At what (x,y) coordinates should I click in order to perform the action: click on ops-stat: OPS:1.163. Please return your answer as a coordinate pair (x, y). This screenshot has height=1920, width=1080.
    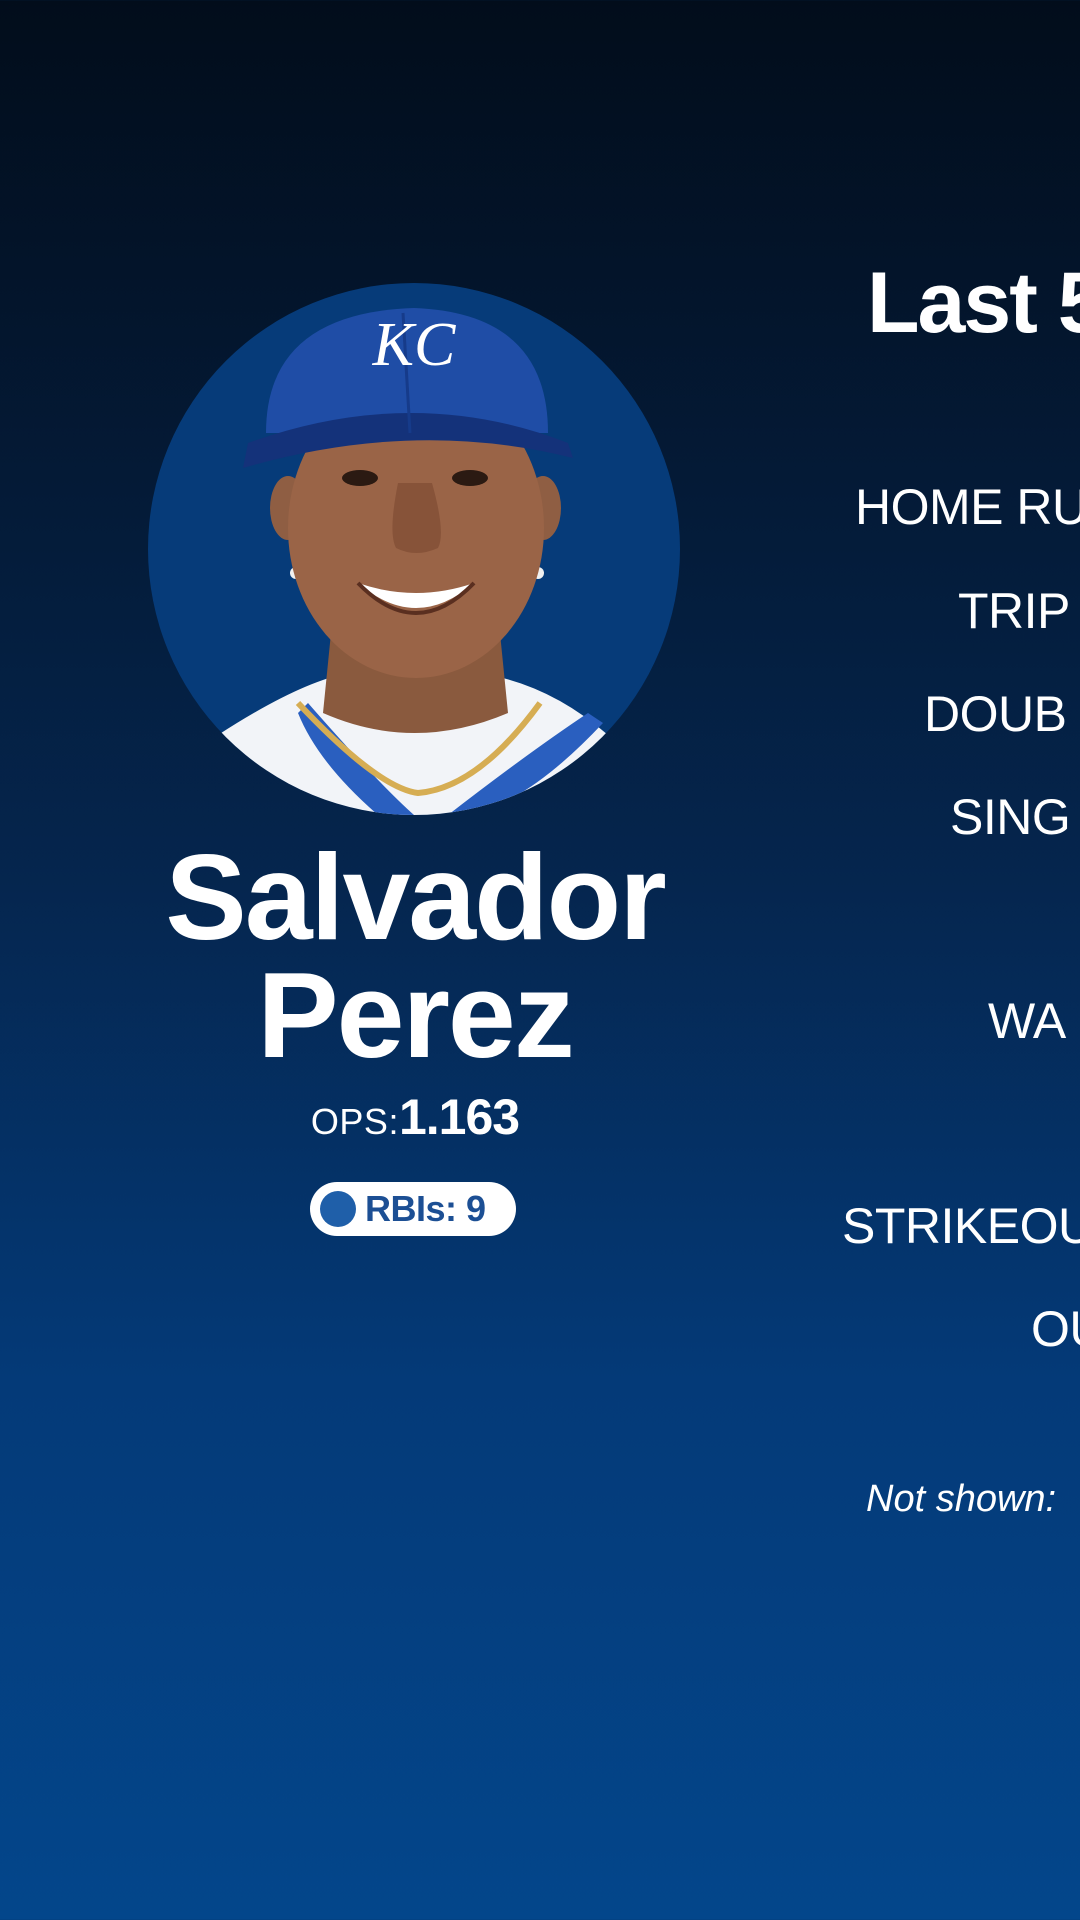
    Looking at the image, I should click on (415, 1117).